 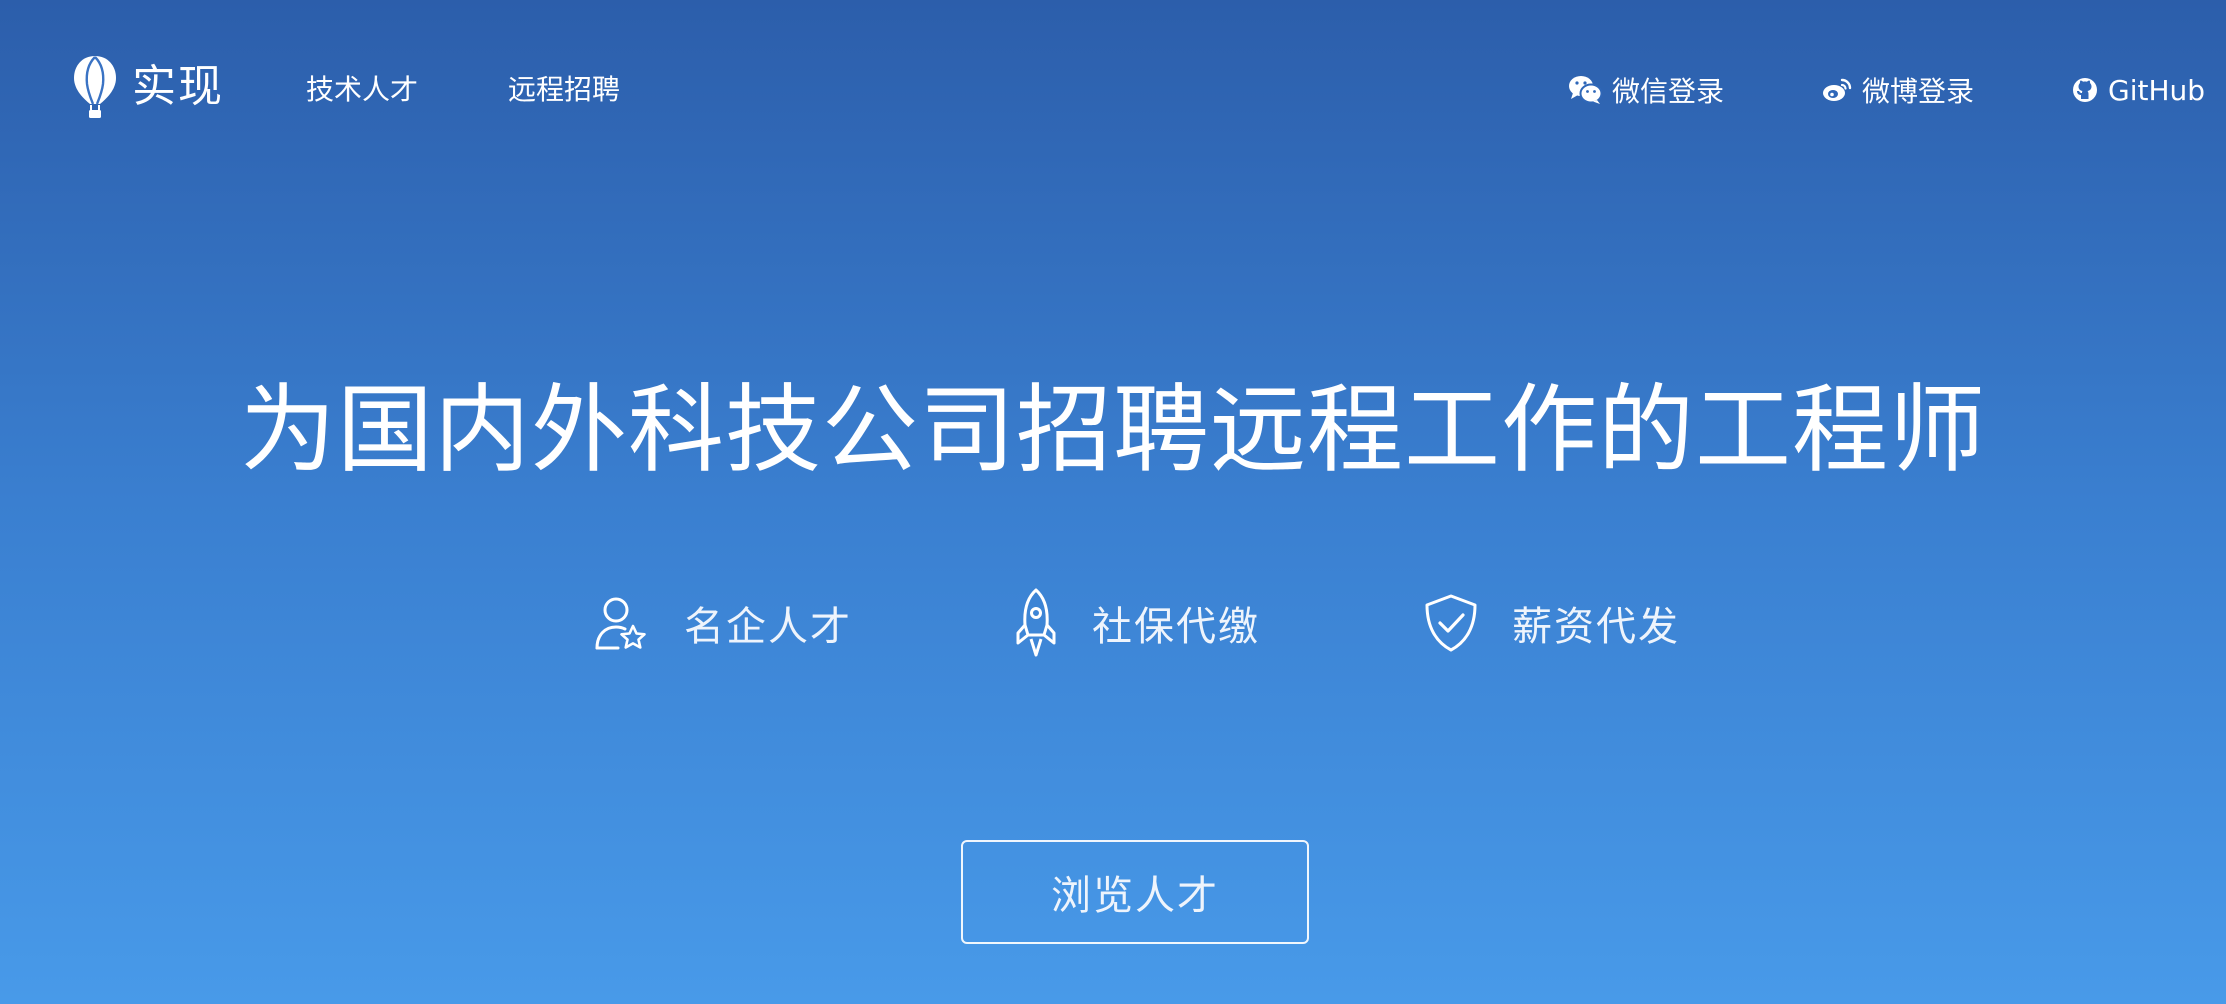 What do you see at coordinates (1036, 623) in the screenshot?
I see `rocket-icon` at bounding box center [1036, 623].